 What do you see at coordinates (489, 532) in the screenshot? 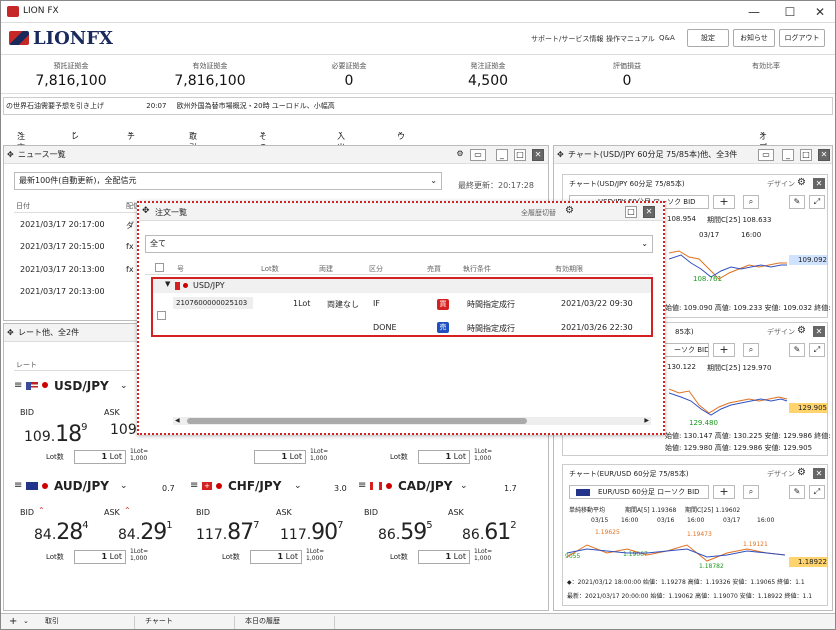
I see `ask-price: 86.612` at bounding box center [489, 532].